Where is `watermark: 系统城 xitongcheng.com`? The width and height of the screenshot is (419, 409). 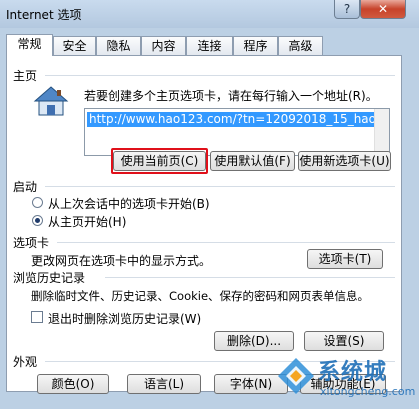
watermark: 系统城 xitongcheng.com is located at coordinates (346, 378).